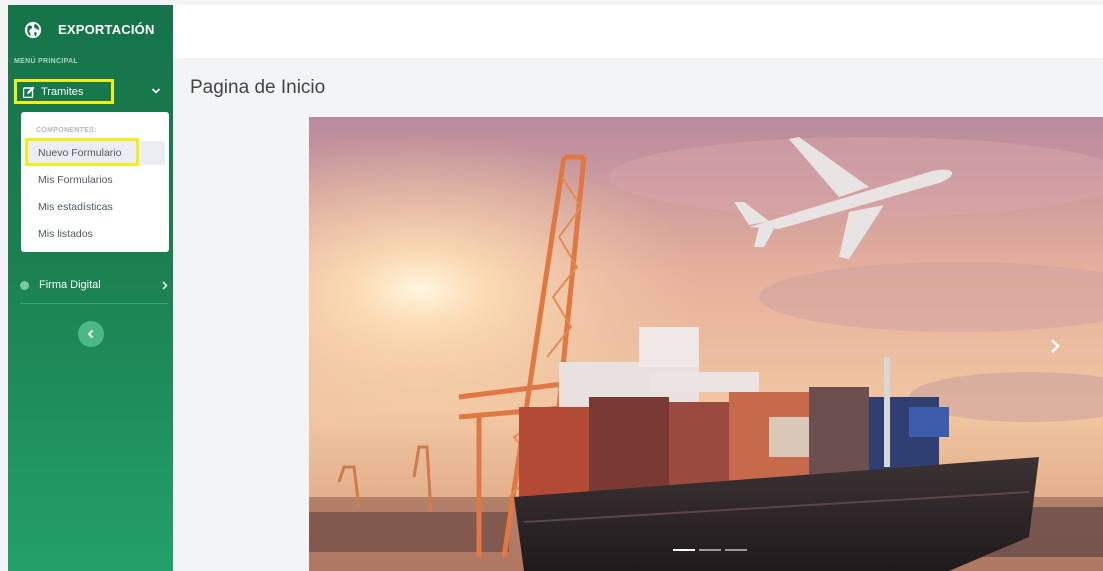  I want to click on sidebar-item-label: Tramites, so click(62, 91).